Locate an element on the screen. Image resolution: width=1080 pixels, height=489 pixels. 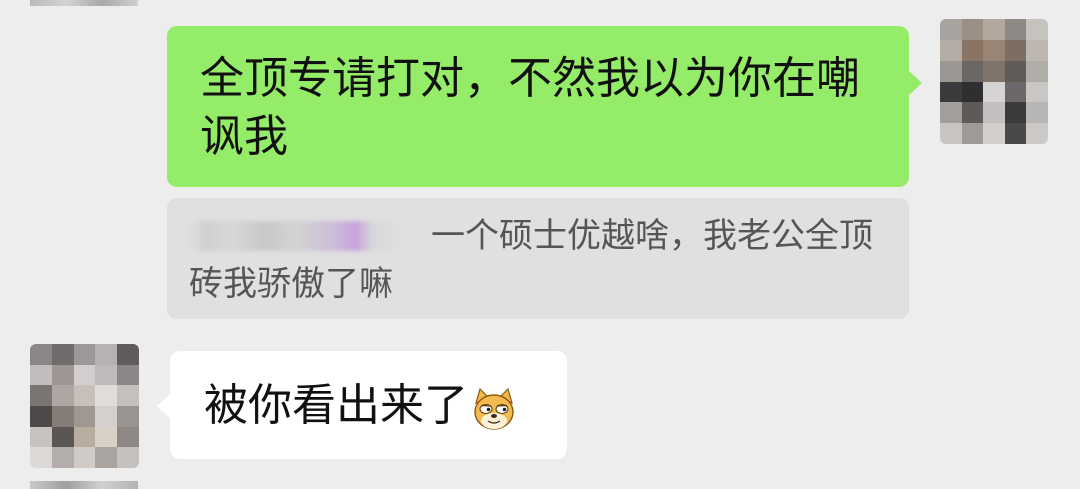
self-avatar is located at coordinates (994, 81).